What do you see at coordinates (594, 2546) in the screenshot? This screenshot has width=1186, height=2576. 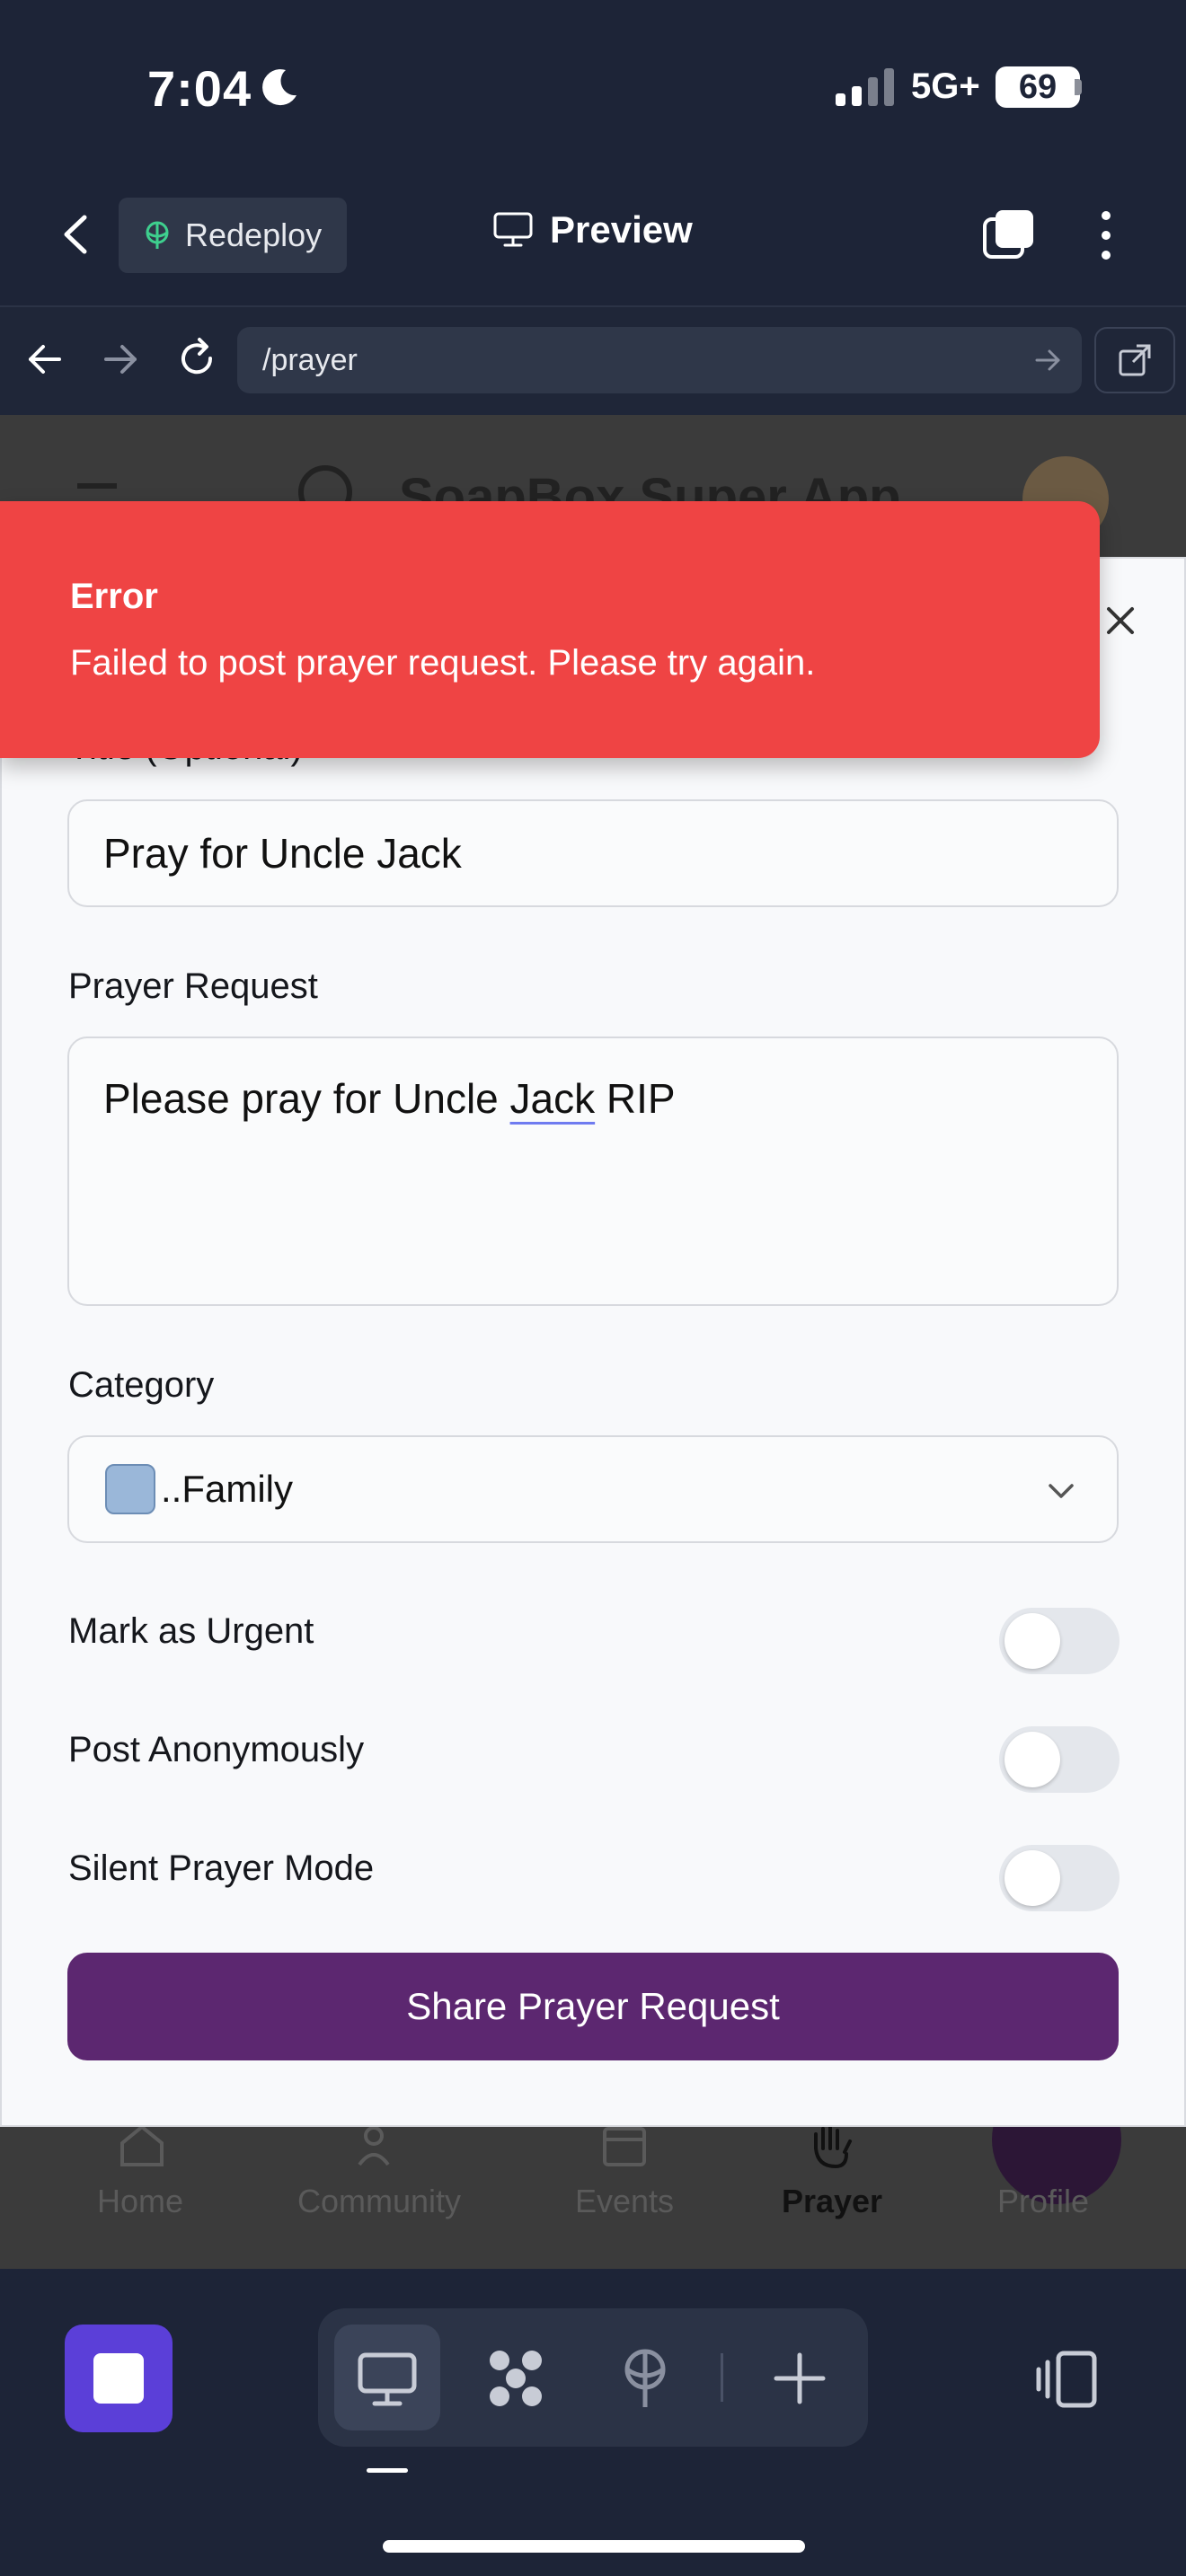 I see `home-indicator` at bounding box center [594, 2546].